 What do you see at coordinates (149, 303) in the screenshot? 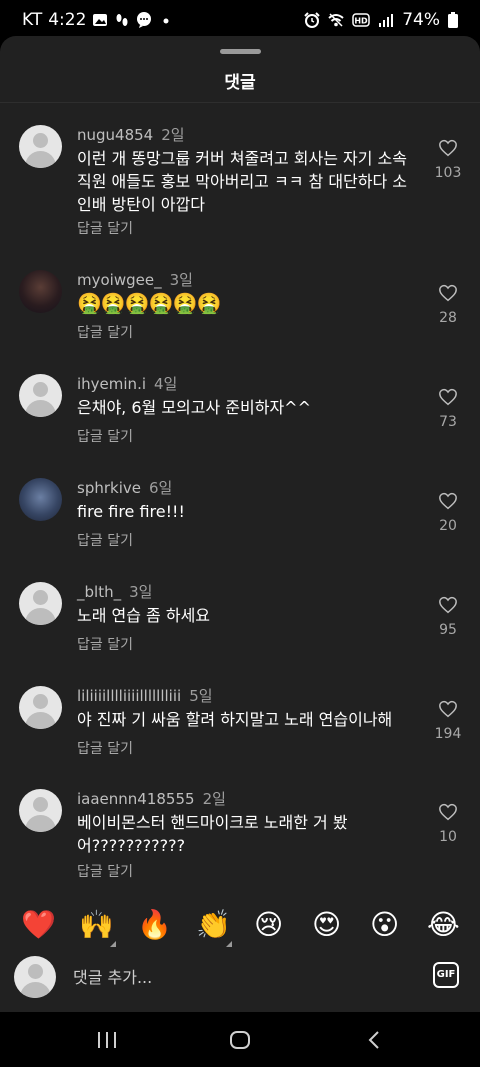
I see `comment-text: 🤮🤮🤮🤮🤮🤮` at bounding box center [149, 303].